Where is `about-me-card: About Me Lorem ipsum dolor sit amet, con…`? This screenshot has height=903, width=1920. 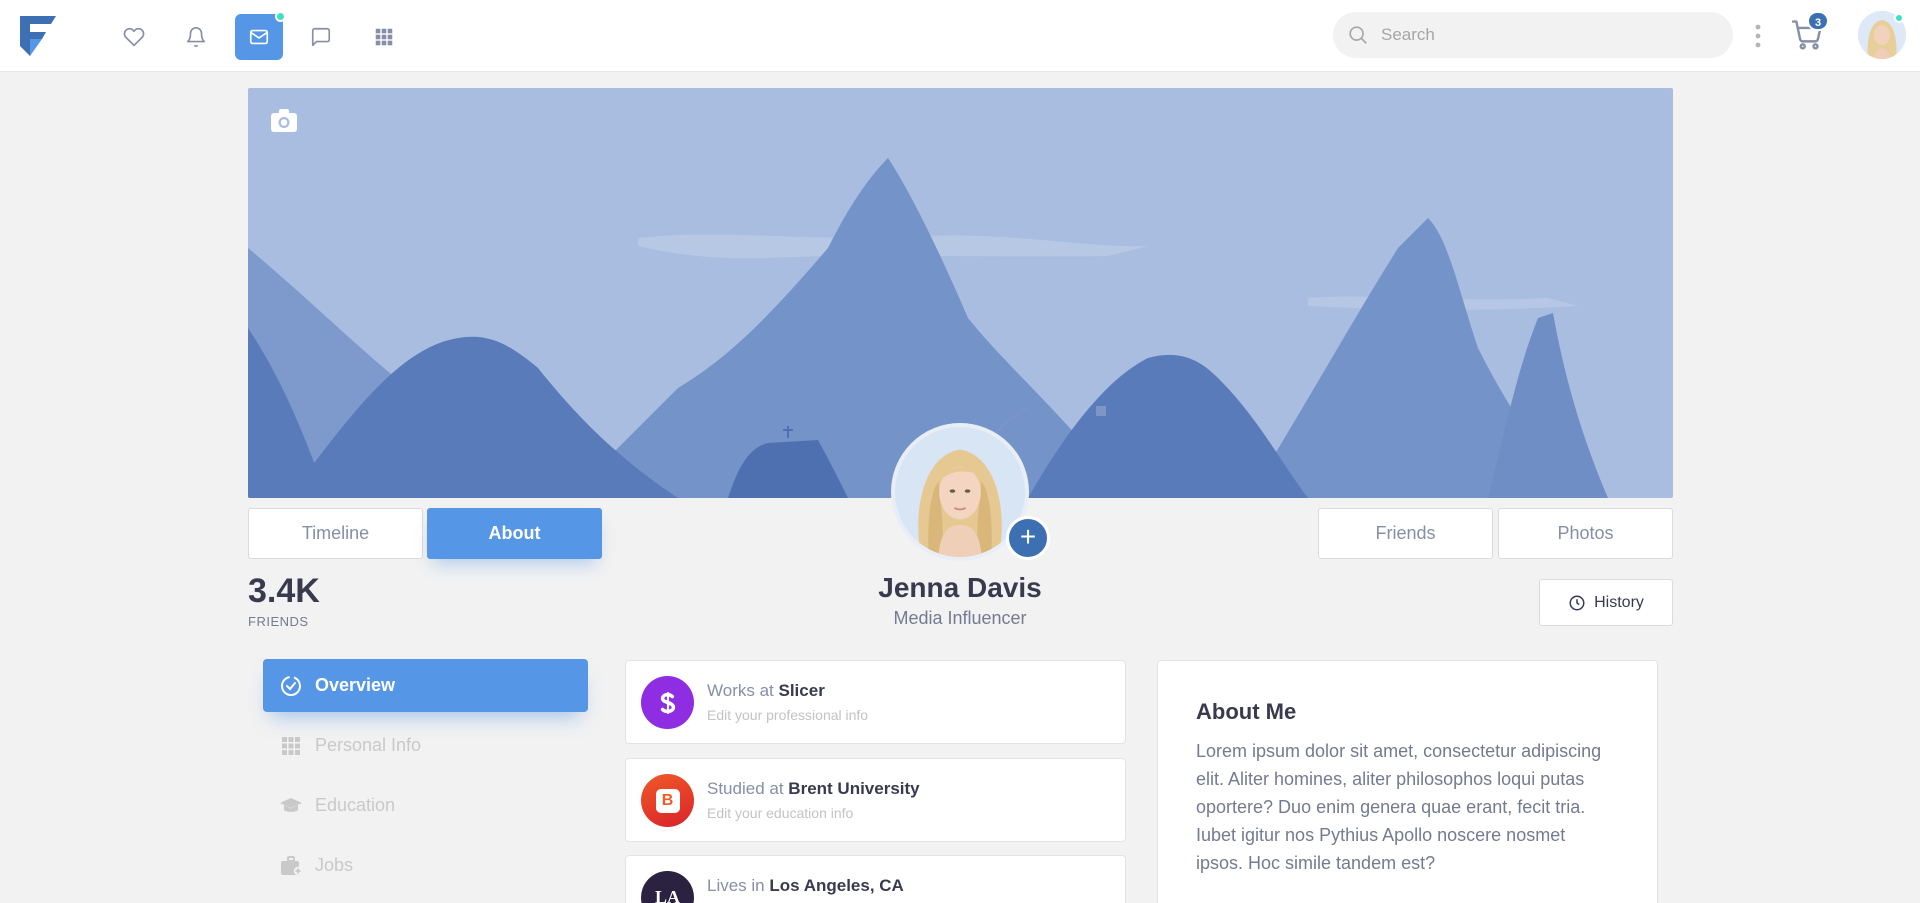
about-me-card: About Me Lorem ipsum dolor sit amet, con… is located at coordinates (1407, 781).